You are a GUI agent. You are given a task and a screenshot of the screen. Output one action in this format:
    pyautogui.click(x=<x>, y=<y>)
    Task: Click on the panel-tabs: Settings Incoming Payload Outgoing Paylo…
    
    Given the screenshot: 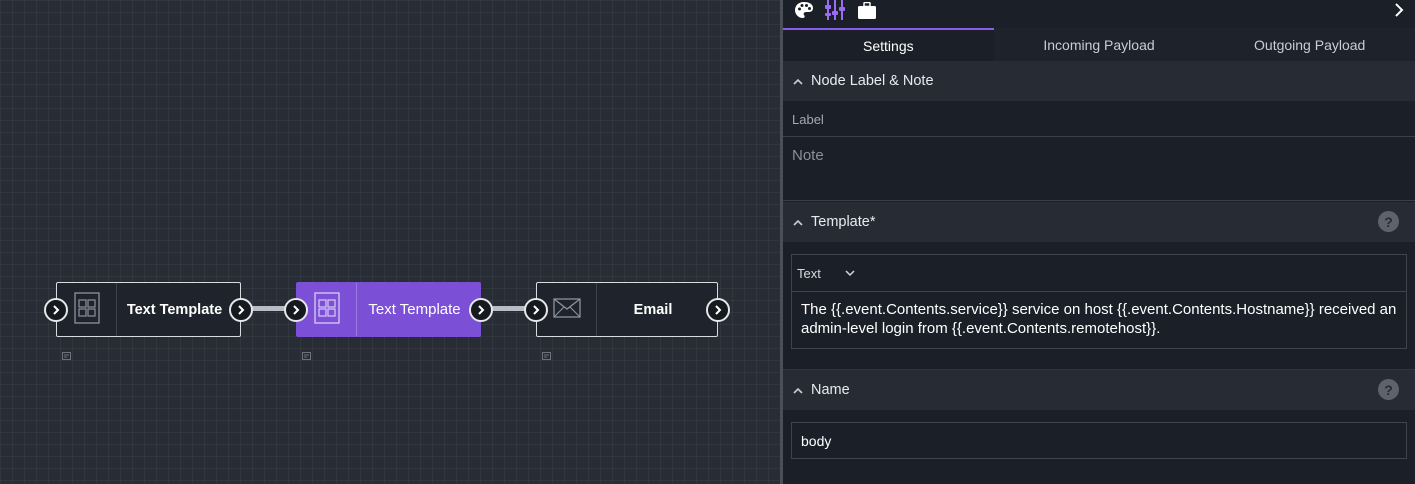 What is the action you would take?
    pyautogui.click(x=1099, y=45)
    